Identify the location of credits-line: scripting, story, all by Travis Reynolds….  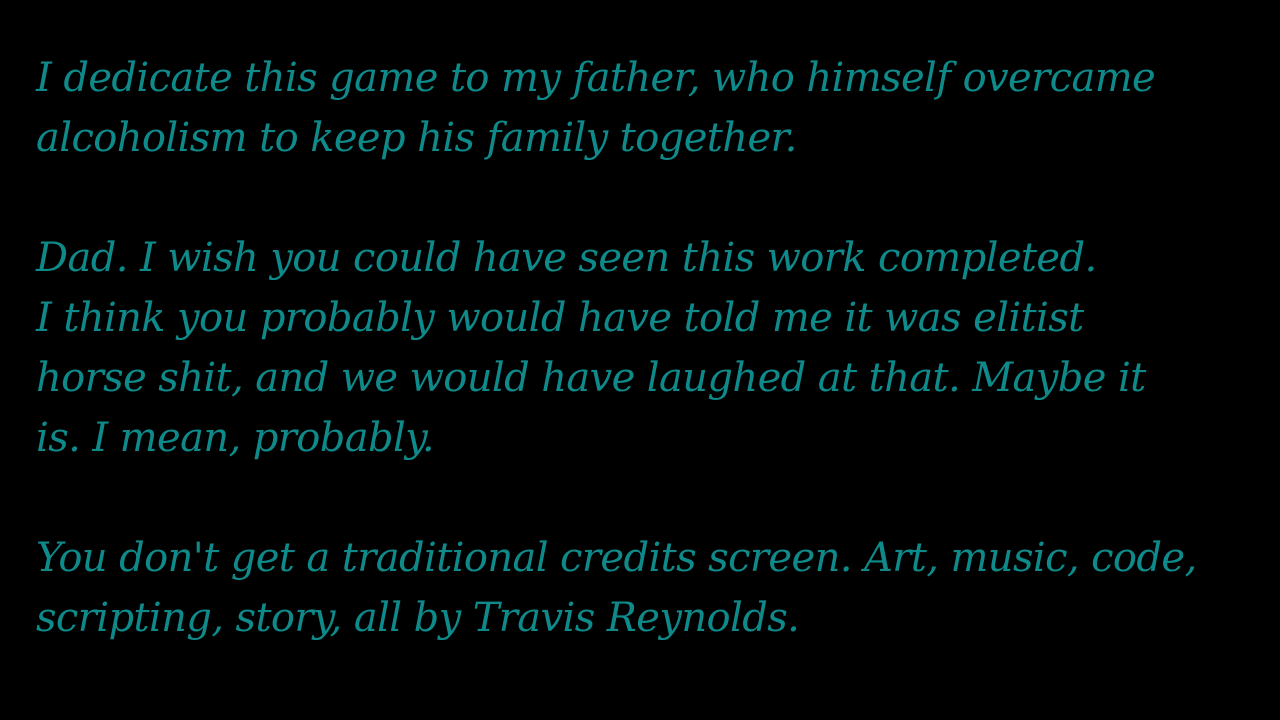
(418, 618).